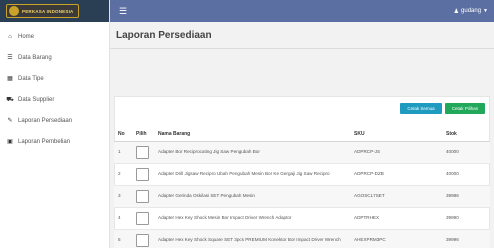 This screenshot has width=494, height=248. What do you see at coordinates (466, 218) in the screenshot?
I see `cell-stok: 39990` at bounding box center [466, 218].